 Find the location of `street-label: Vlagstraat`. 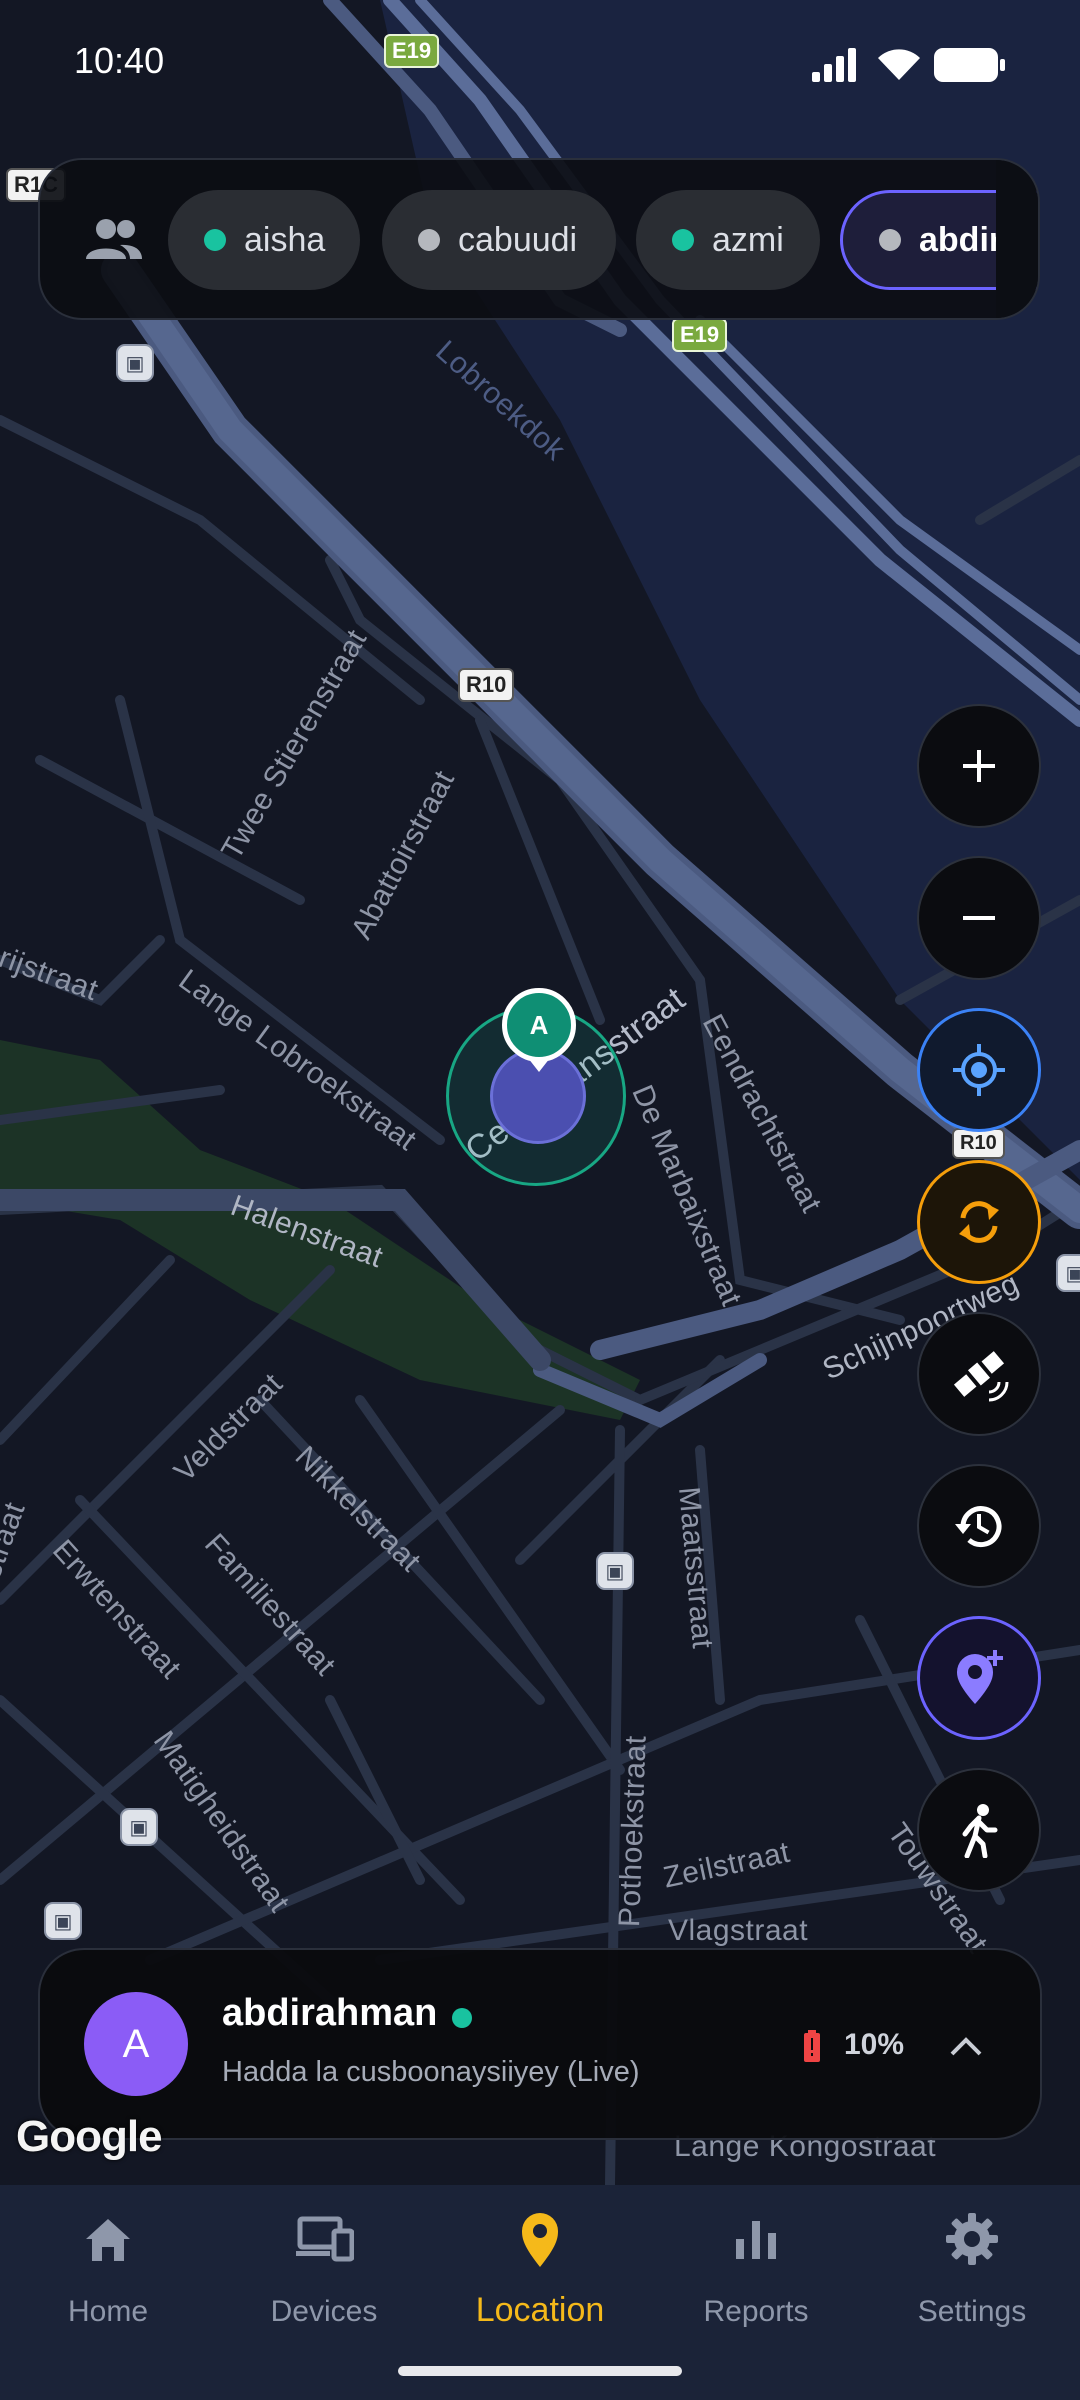

street-label: Vlagstraat is located at coordinates (738, 1930).